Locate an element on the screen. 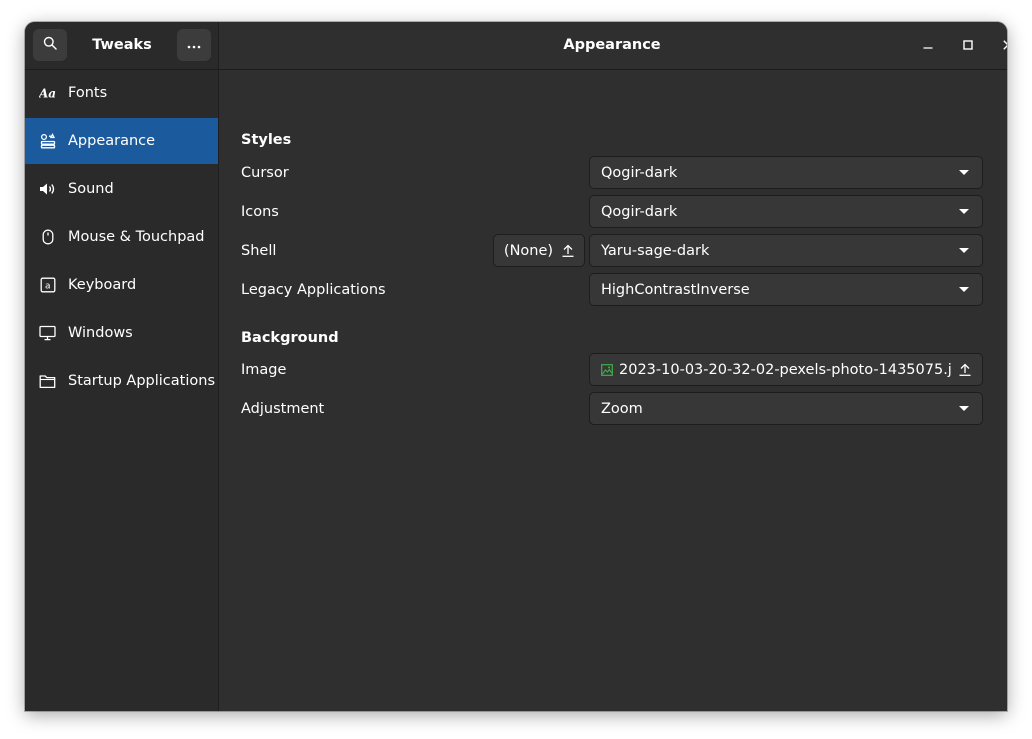  sidebar-item-label: Startup Applications is located at coordinates (141, 381).